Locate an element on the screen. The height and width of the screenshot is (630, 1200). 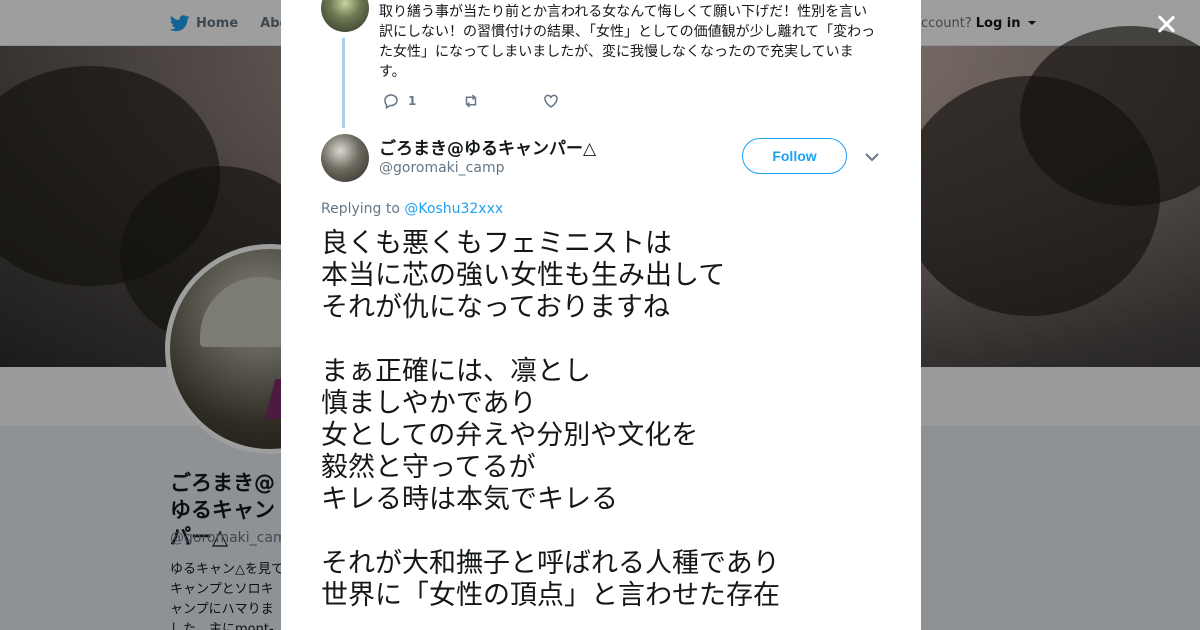
previous-tweet-avatar is located at coordinates (345, 16).